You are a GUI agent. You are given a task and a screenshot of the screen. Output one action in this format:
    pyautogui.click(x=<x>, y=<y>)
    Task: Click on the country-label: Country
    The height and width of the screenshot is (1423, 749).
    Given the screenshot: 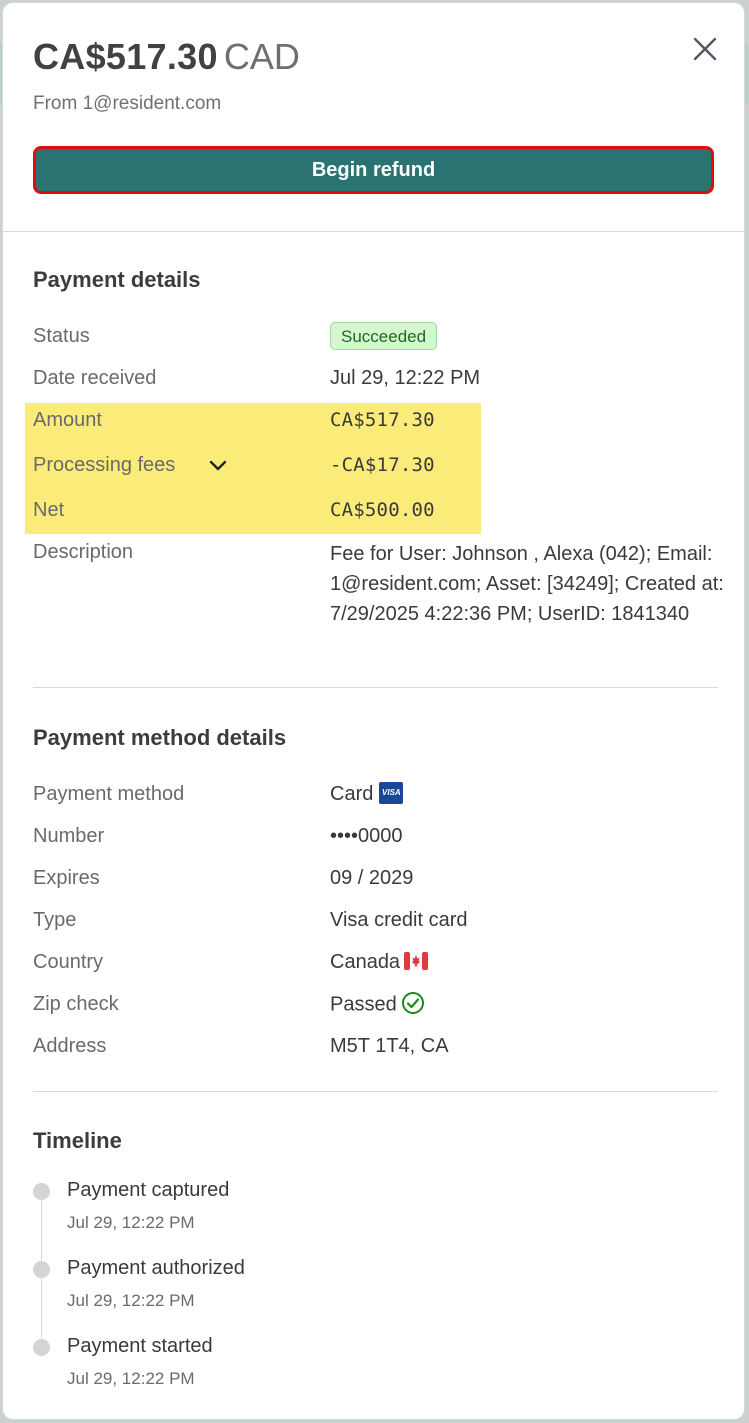 What is the action you would take?
    pyautogui.click(x=68, y=962)
    